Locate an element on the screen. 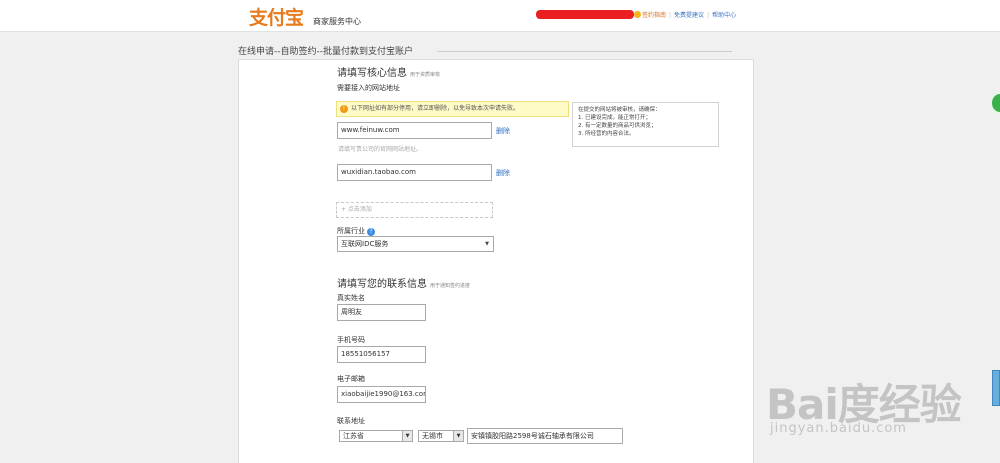  side-scroll-widget is located at coordinates (996, 388).